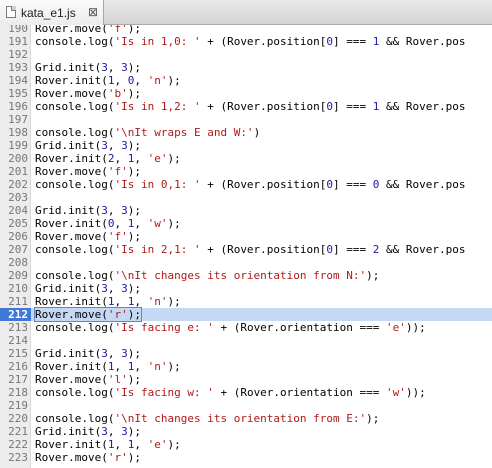 The image size is (492, 468). Describe the element at coordinates (246, 262) in the screenshot. I see `code-line: 208` at that location.